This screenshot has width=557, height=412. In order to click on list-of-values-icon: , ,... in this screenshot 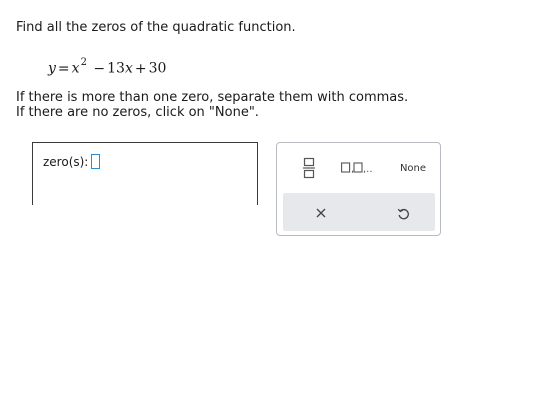, I will do `click(357, 168)`.